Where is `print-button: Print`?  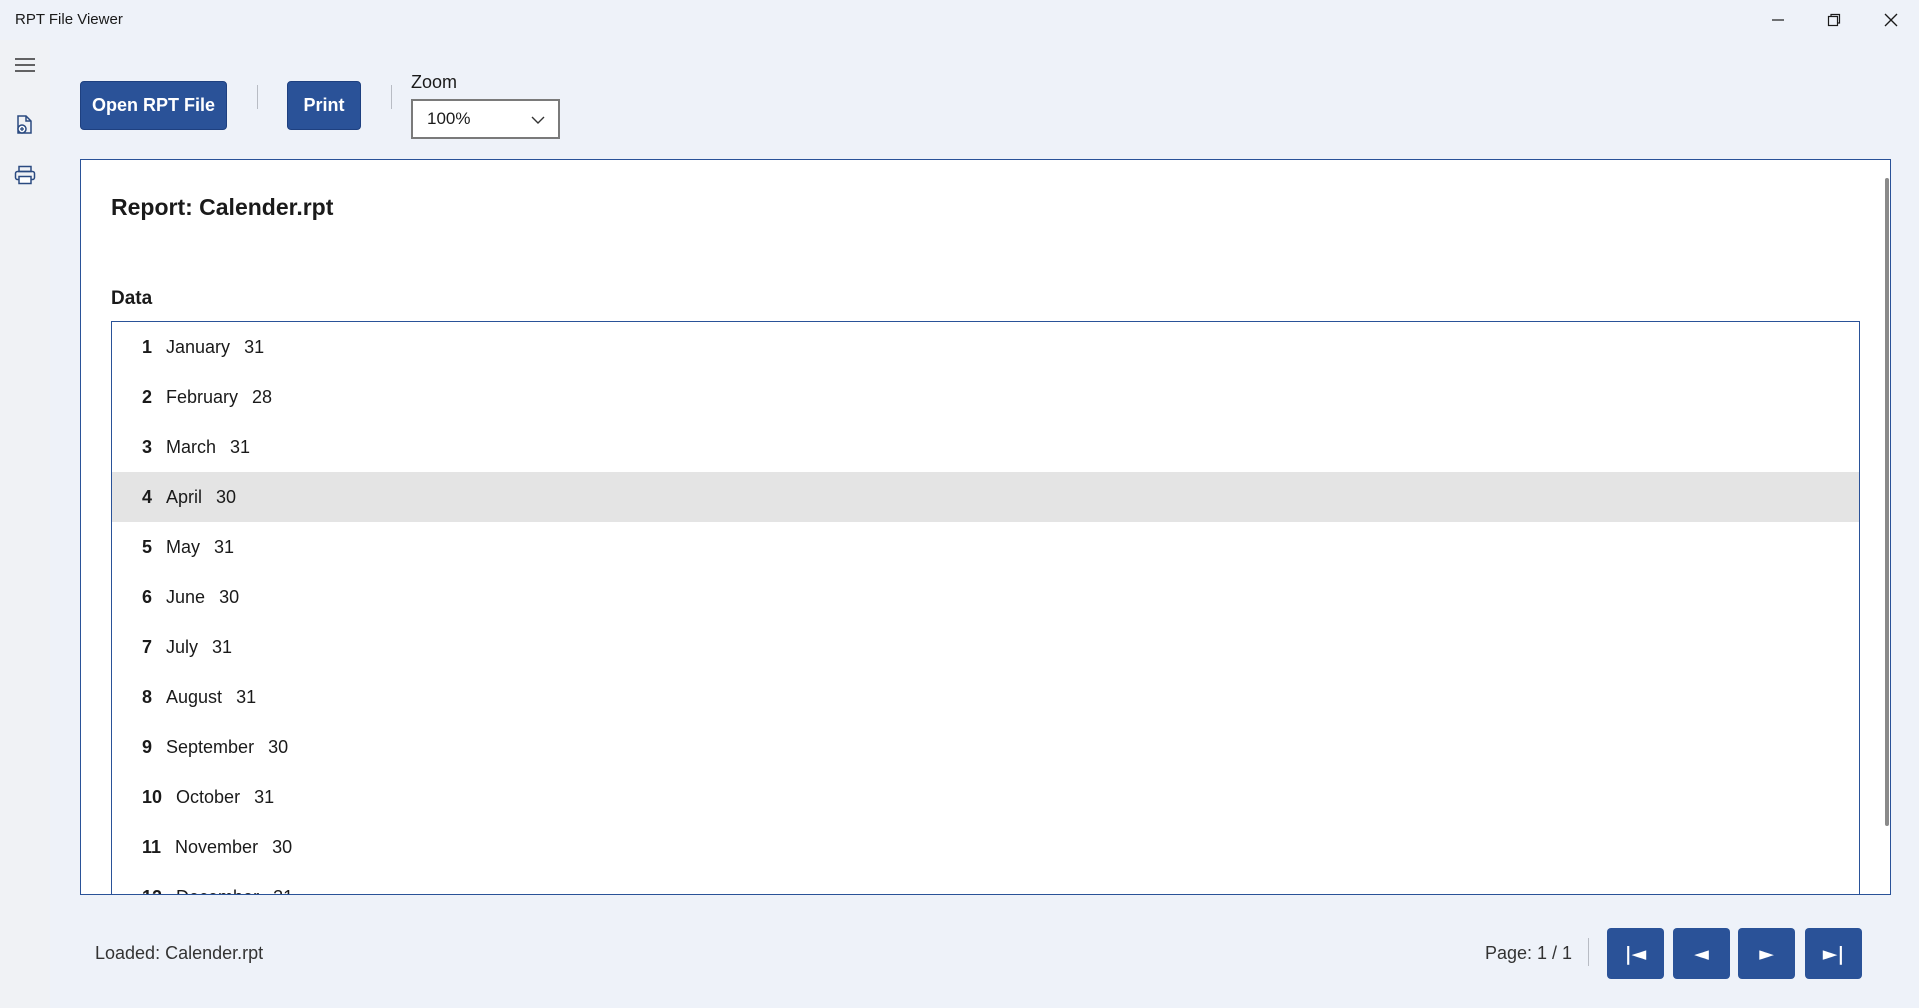
print-button: Print is located at coordinates (324, 105).